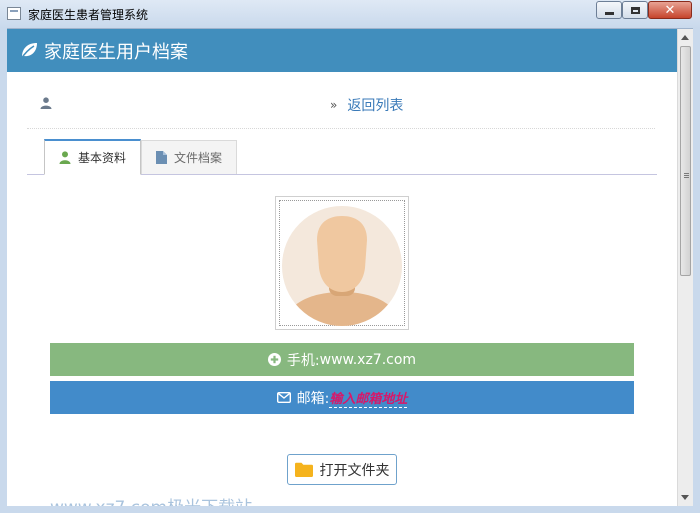 The width and height of the screenshot is (700, 513). I want to click on tab-basic-info-label: 基本资料, so click(102, 158).